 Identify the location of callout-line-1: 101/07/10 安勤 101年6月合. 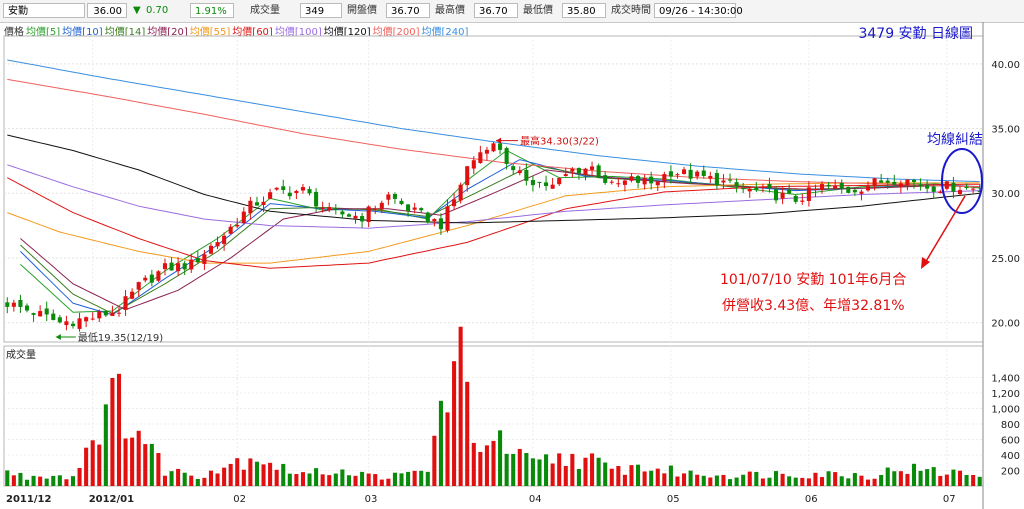
(813, 280).